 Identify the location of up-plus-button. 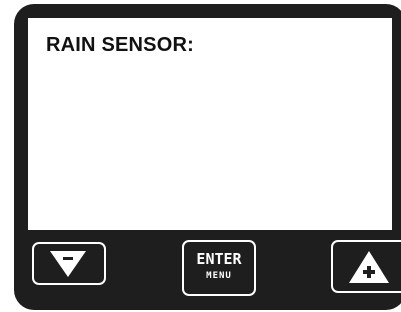
(366, 266).